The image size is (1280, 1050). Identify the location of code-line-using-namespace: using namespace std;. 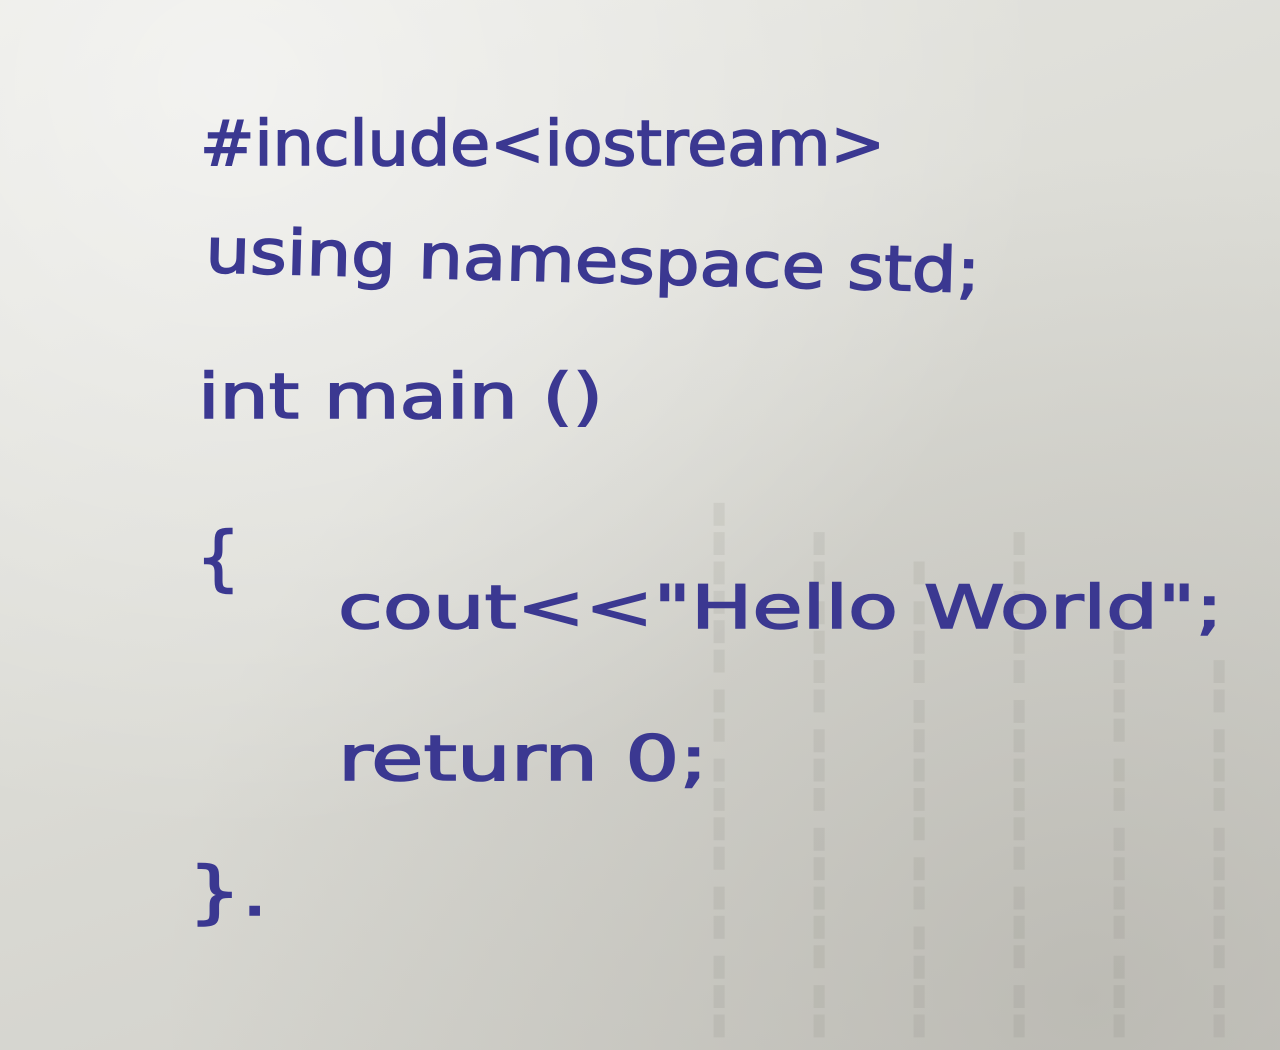
(593, 260).